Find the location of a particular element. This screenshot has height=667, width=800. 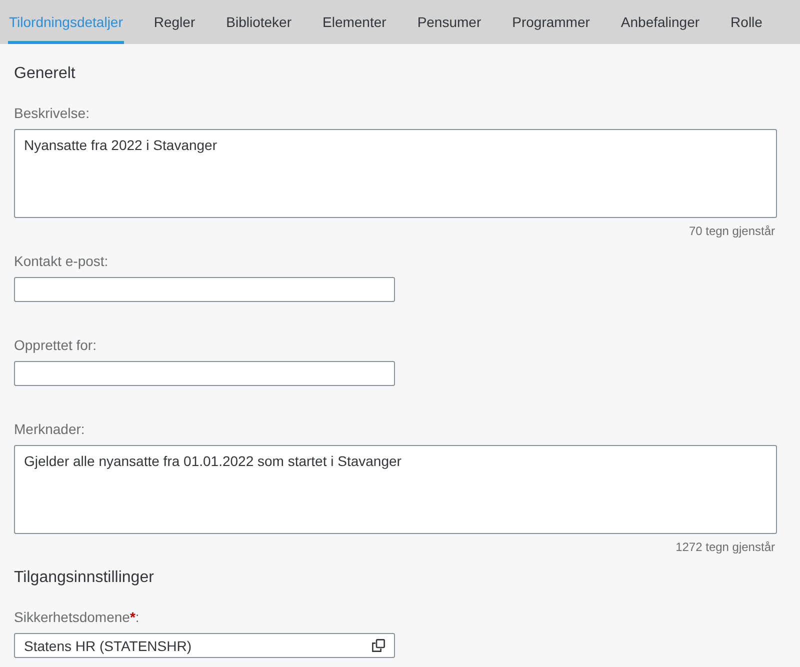

tab: Biblioteker is located at coordinates (258, 22).